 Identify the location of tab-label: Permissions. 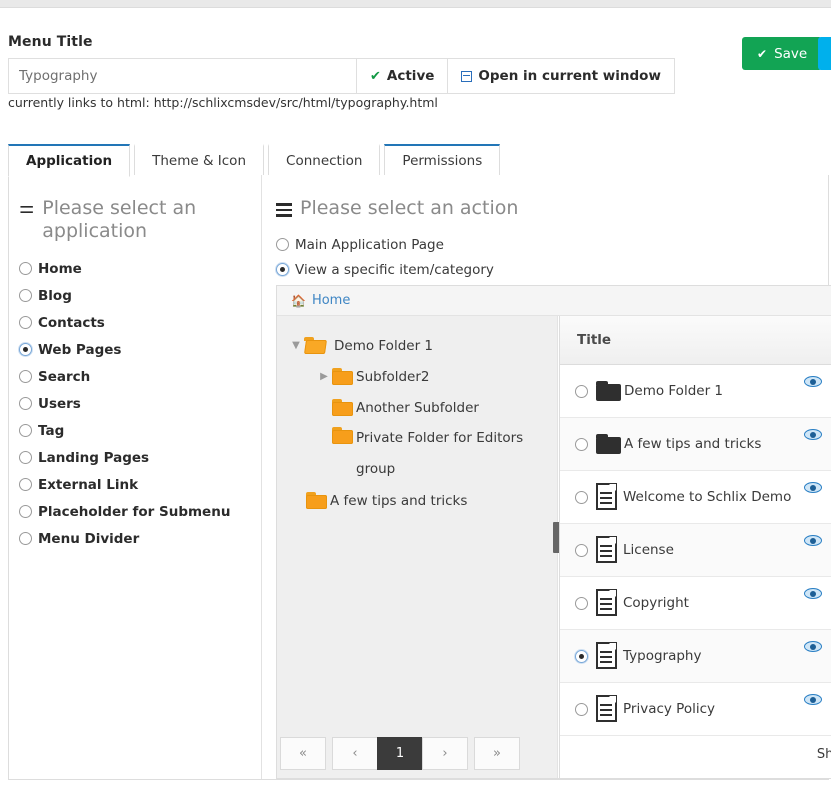
(442, 161).